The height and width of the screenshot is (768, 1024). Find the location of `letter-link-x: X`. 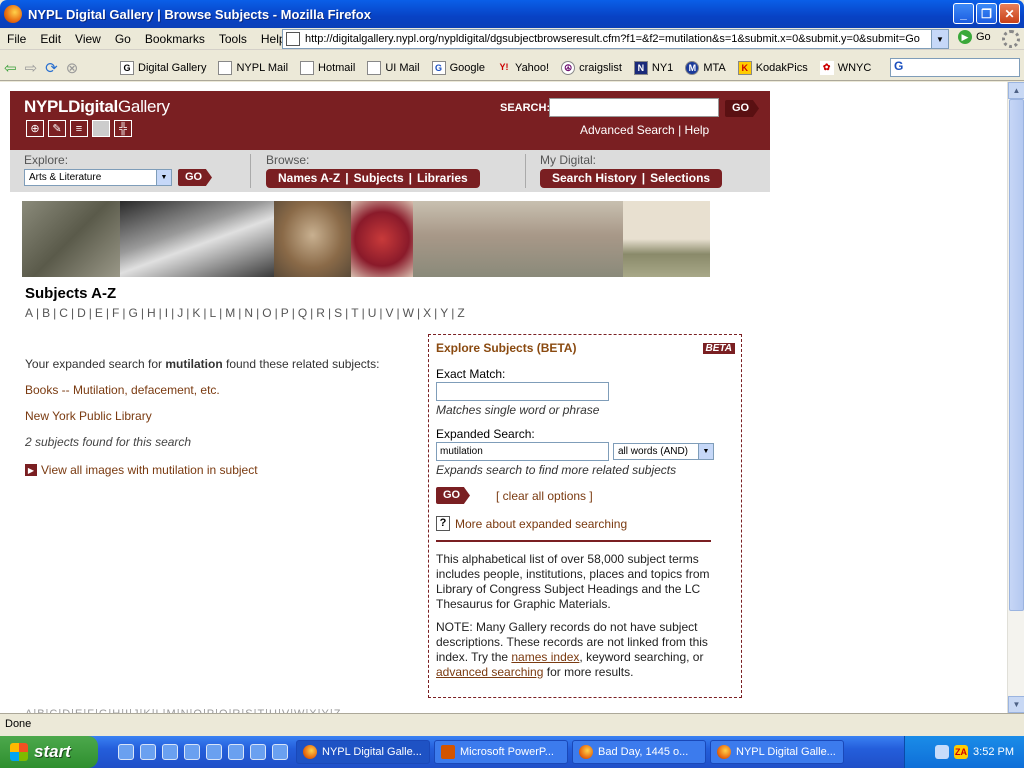

letter-link-x: X is located at coordinates (427, 313).